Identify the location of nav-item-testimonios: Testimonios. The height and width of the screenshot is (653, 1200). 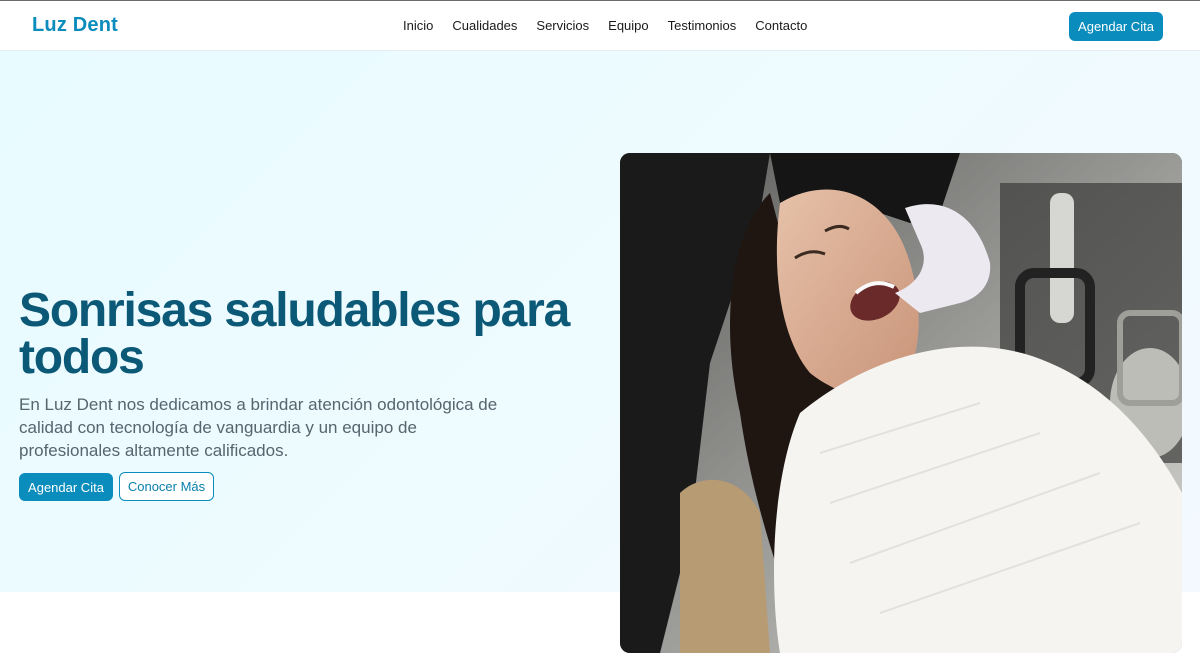
(702, 25).